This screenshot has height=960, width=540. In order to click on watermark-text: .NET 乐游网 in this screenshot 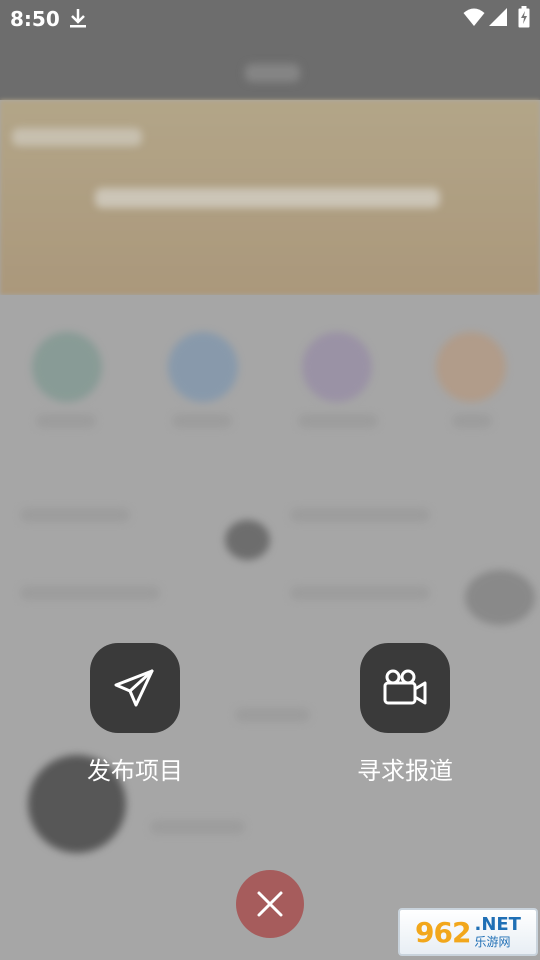, I will do `click(497, 931)`.